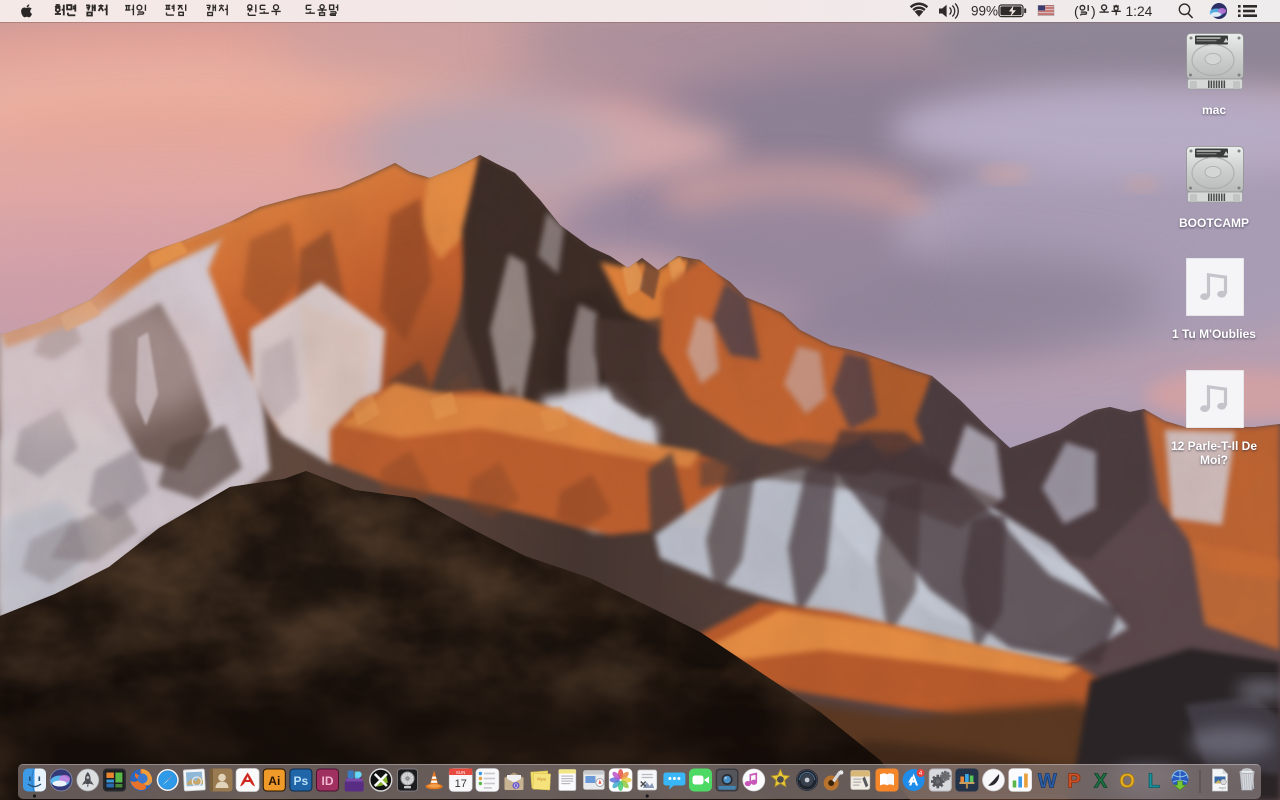  I want to click on svg-text: W, so click(1047, 782).